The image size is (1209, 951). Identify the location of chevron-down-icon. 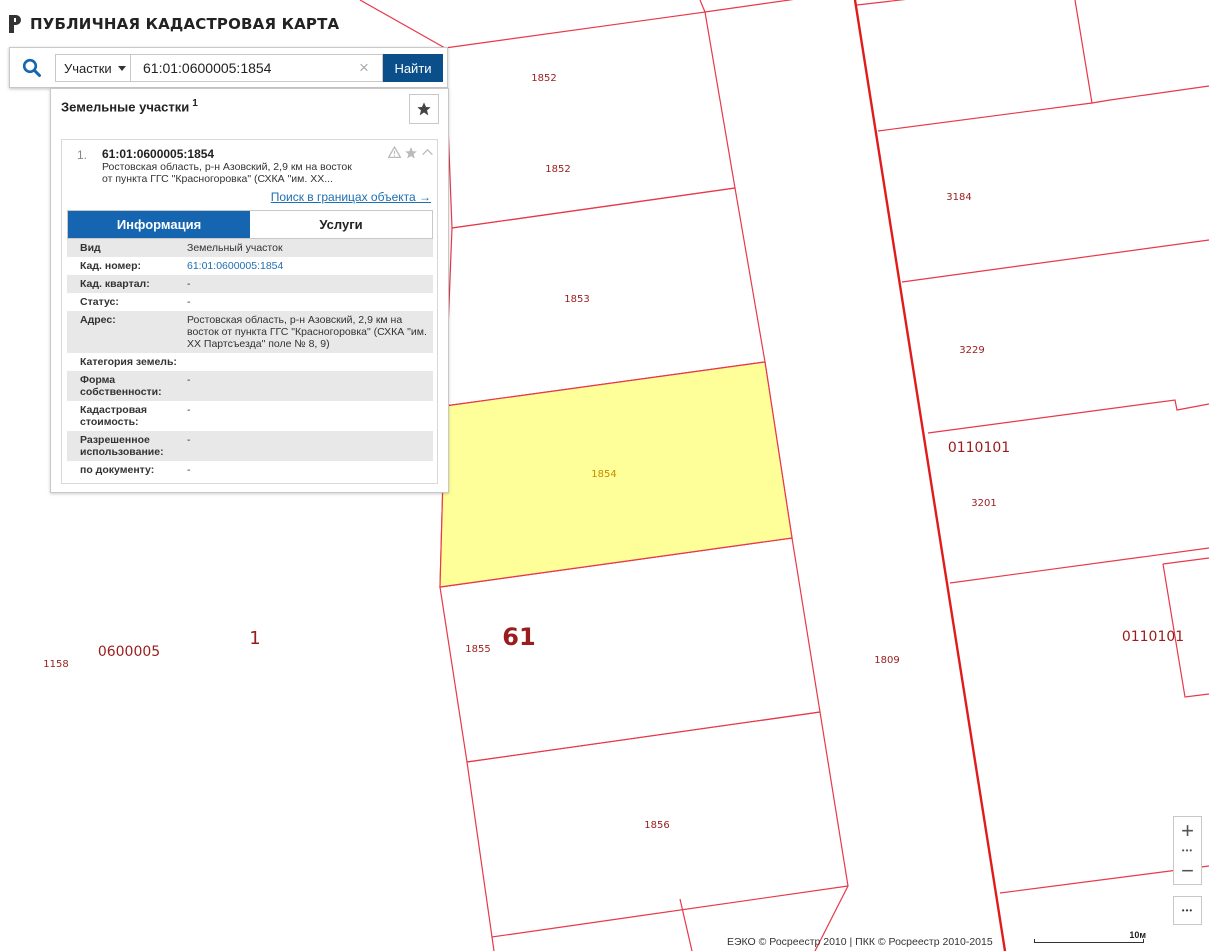
(121, 68).